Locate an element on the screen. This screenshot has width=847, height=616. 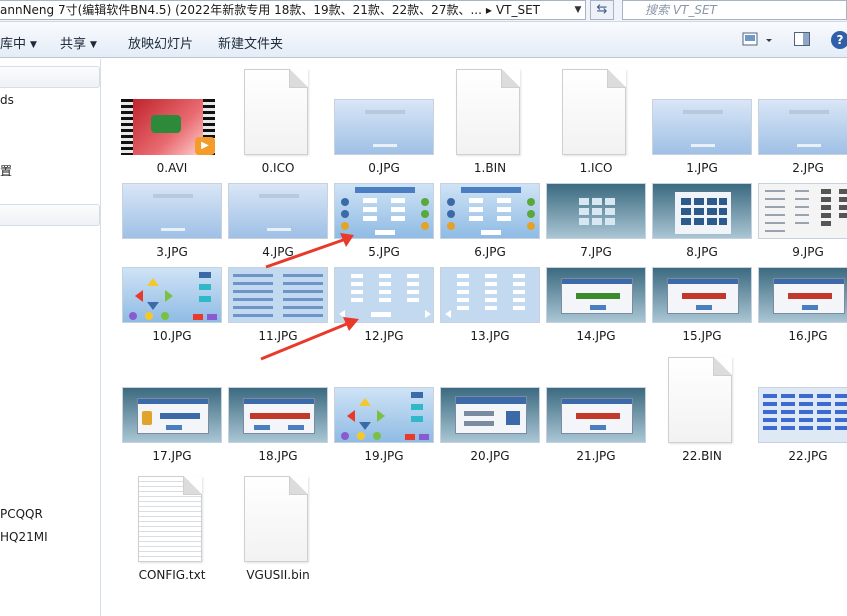
lock-icon is located at coordinates (147, 418).